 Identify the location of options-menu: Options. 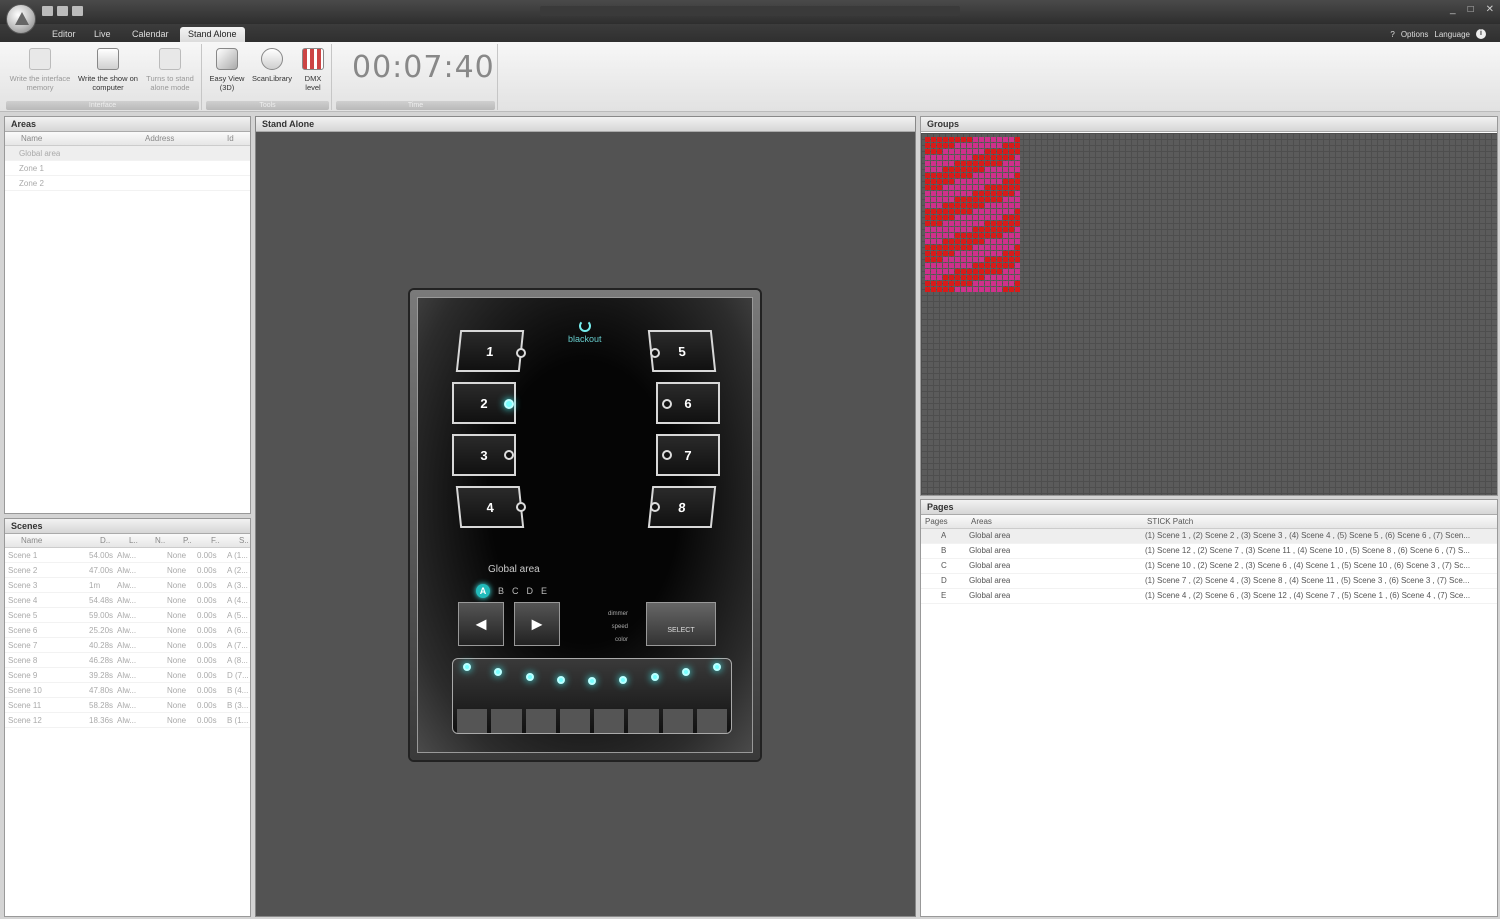
(1415, 34).